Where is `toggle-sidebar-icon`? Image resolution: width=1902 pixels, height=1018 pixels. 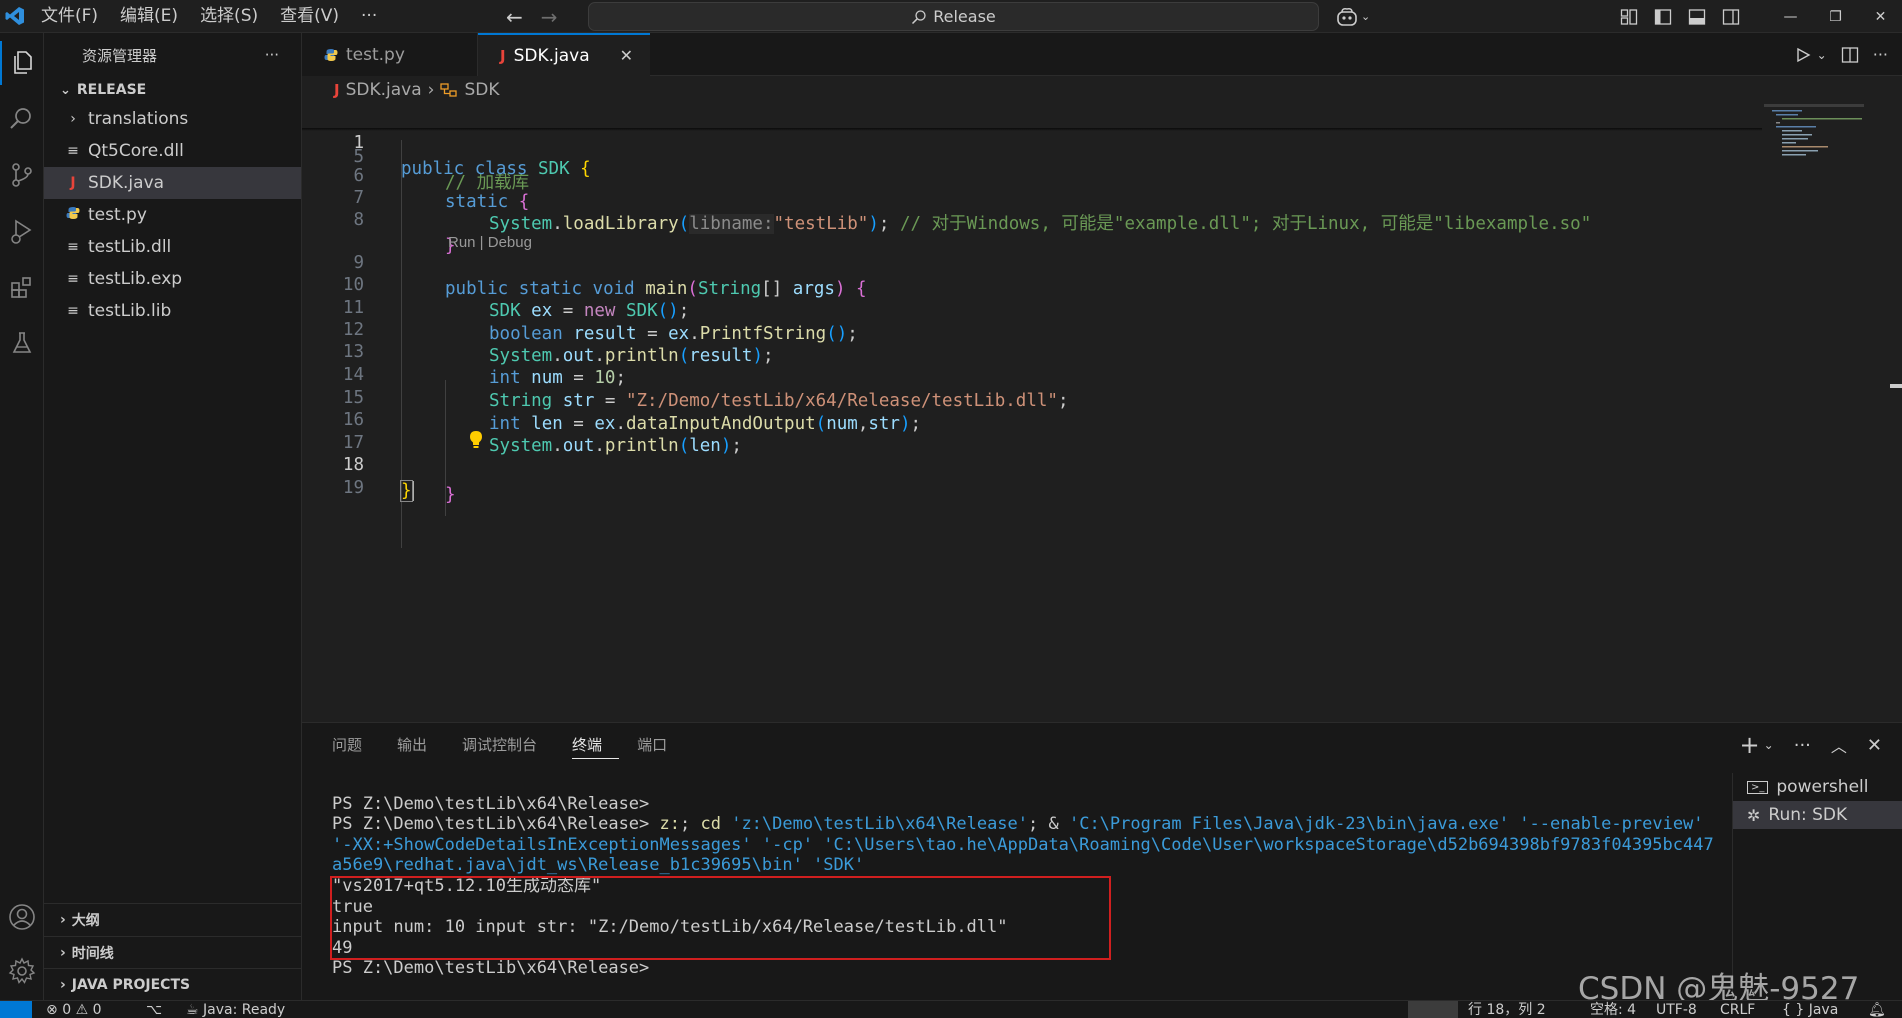 toggle-sidebar-icon is located at coordinates (1663, 17).